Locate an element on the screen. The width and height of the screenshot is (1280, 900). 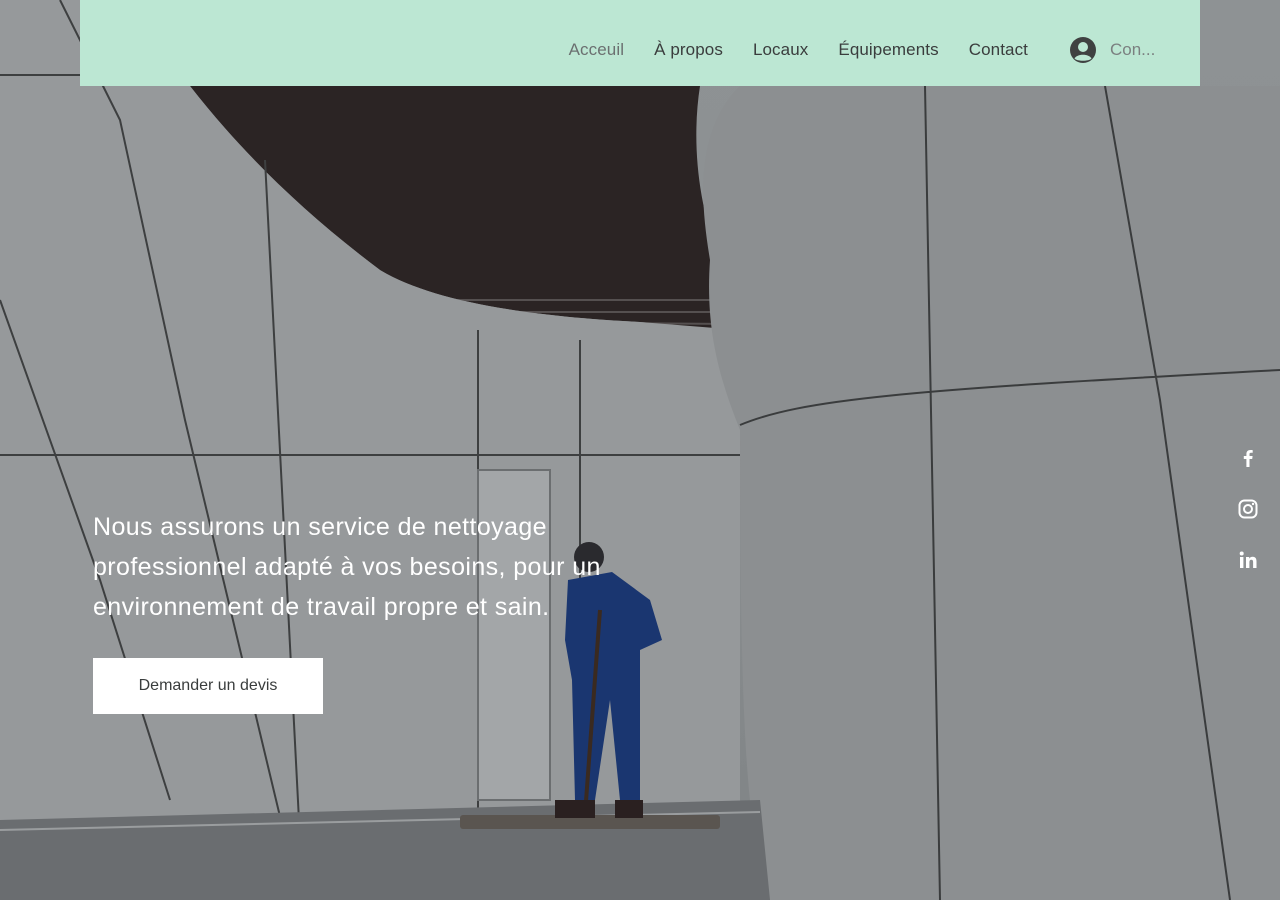
nav-item-a-propos: À propos is located at coordinates (688, 50).